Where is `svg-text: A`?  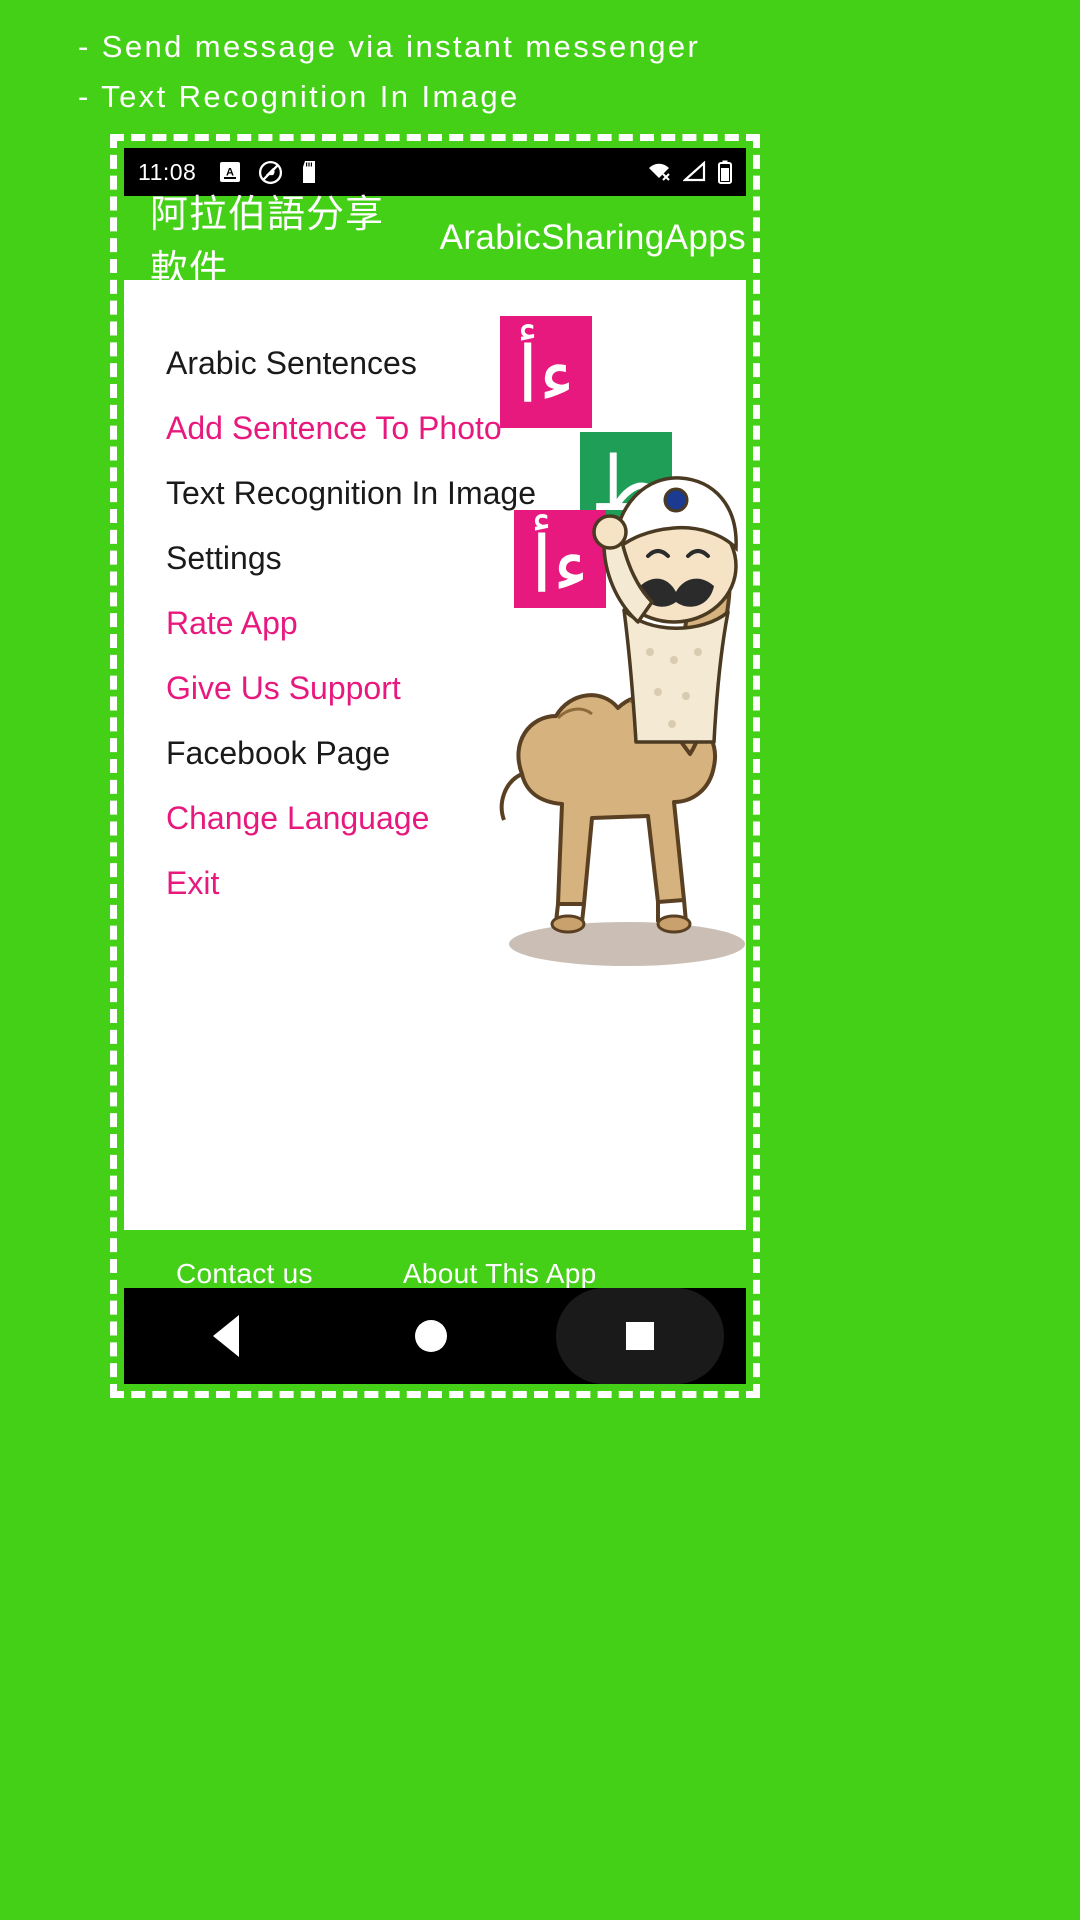 svg-text: A is located at coordinates (230, 173).